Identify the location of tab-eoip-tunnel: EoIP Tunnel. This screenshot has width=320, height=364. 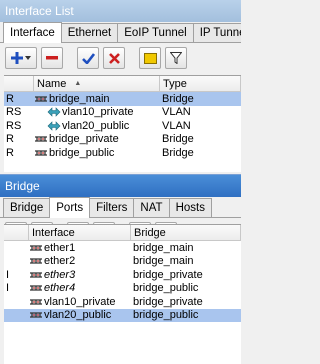
(155, 32).